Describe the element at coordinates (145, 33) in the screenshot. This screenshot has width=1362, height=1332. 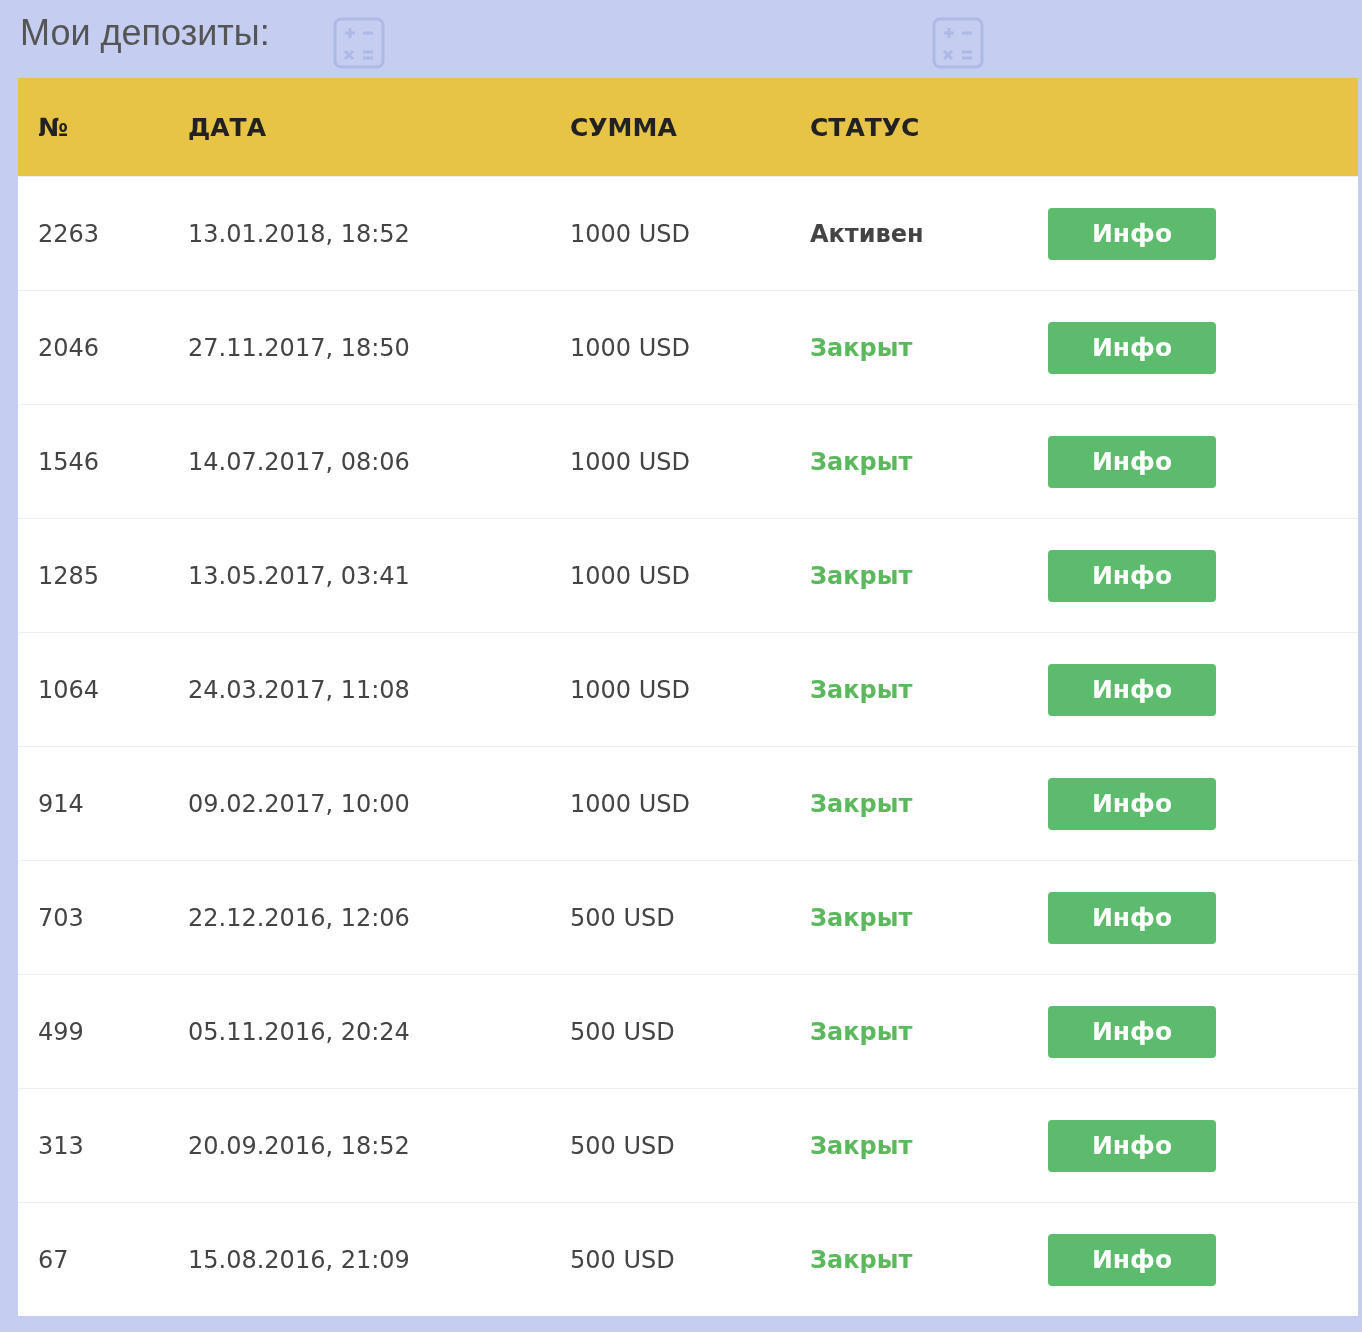
I see `page-title: Мои депозиты:` at that location.